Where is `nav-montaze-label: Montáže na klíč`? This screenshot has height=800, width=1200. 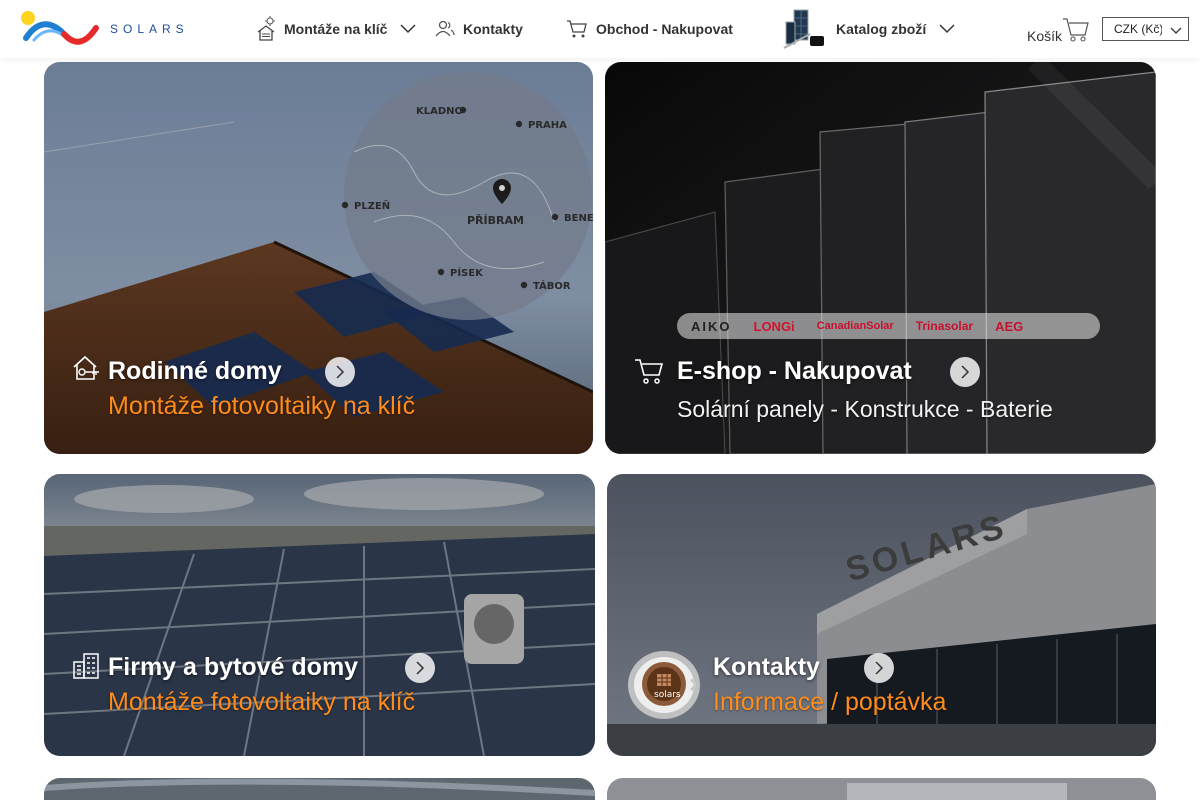
nav-montaze-label: Montáže na klíč is located at coordinates (336, 29).